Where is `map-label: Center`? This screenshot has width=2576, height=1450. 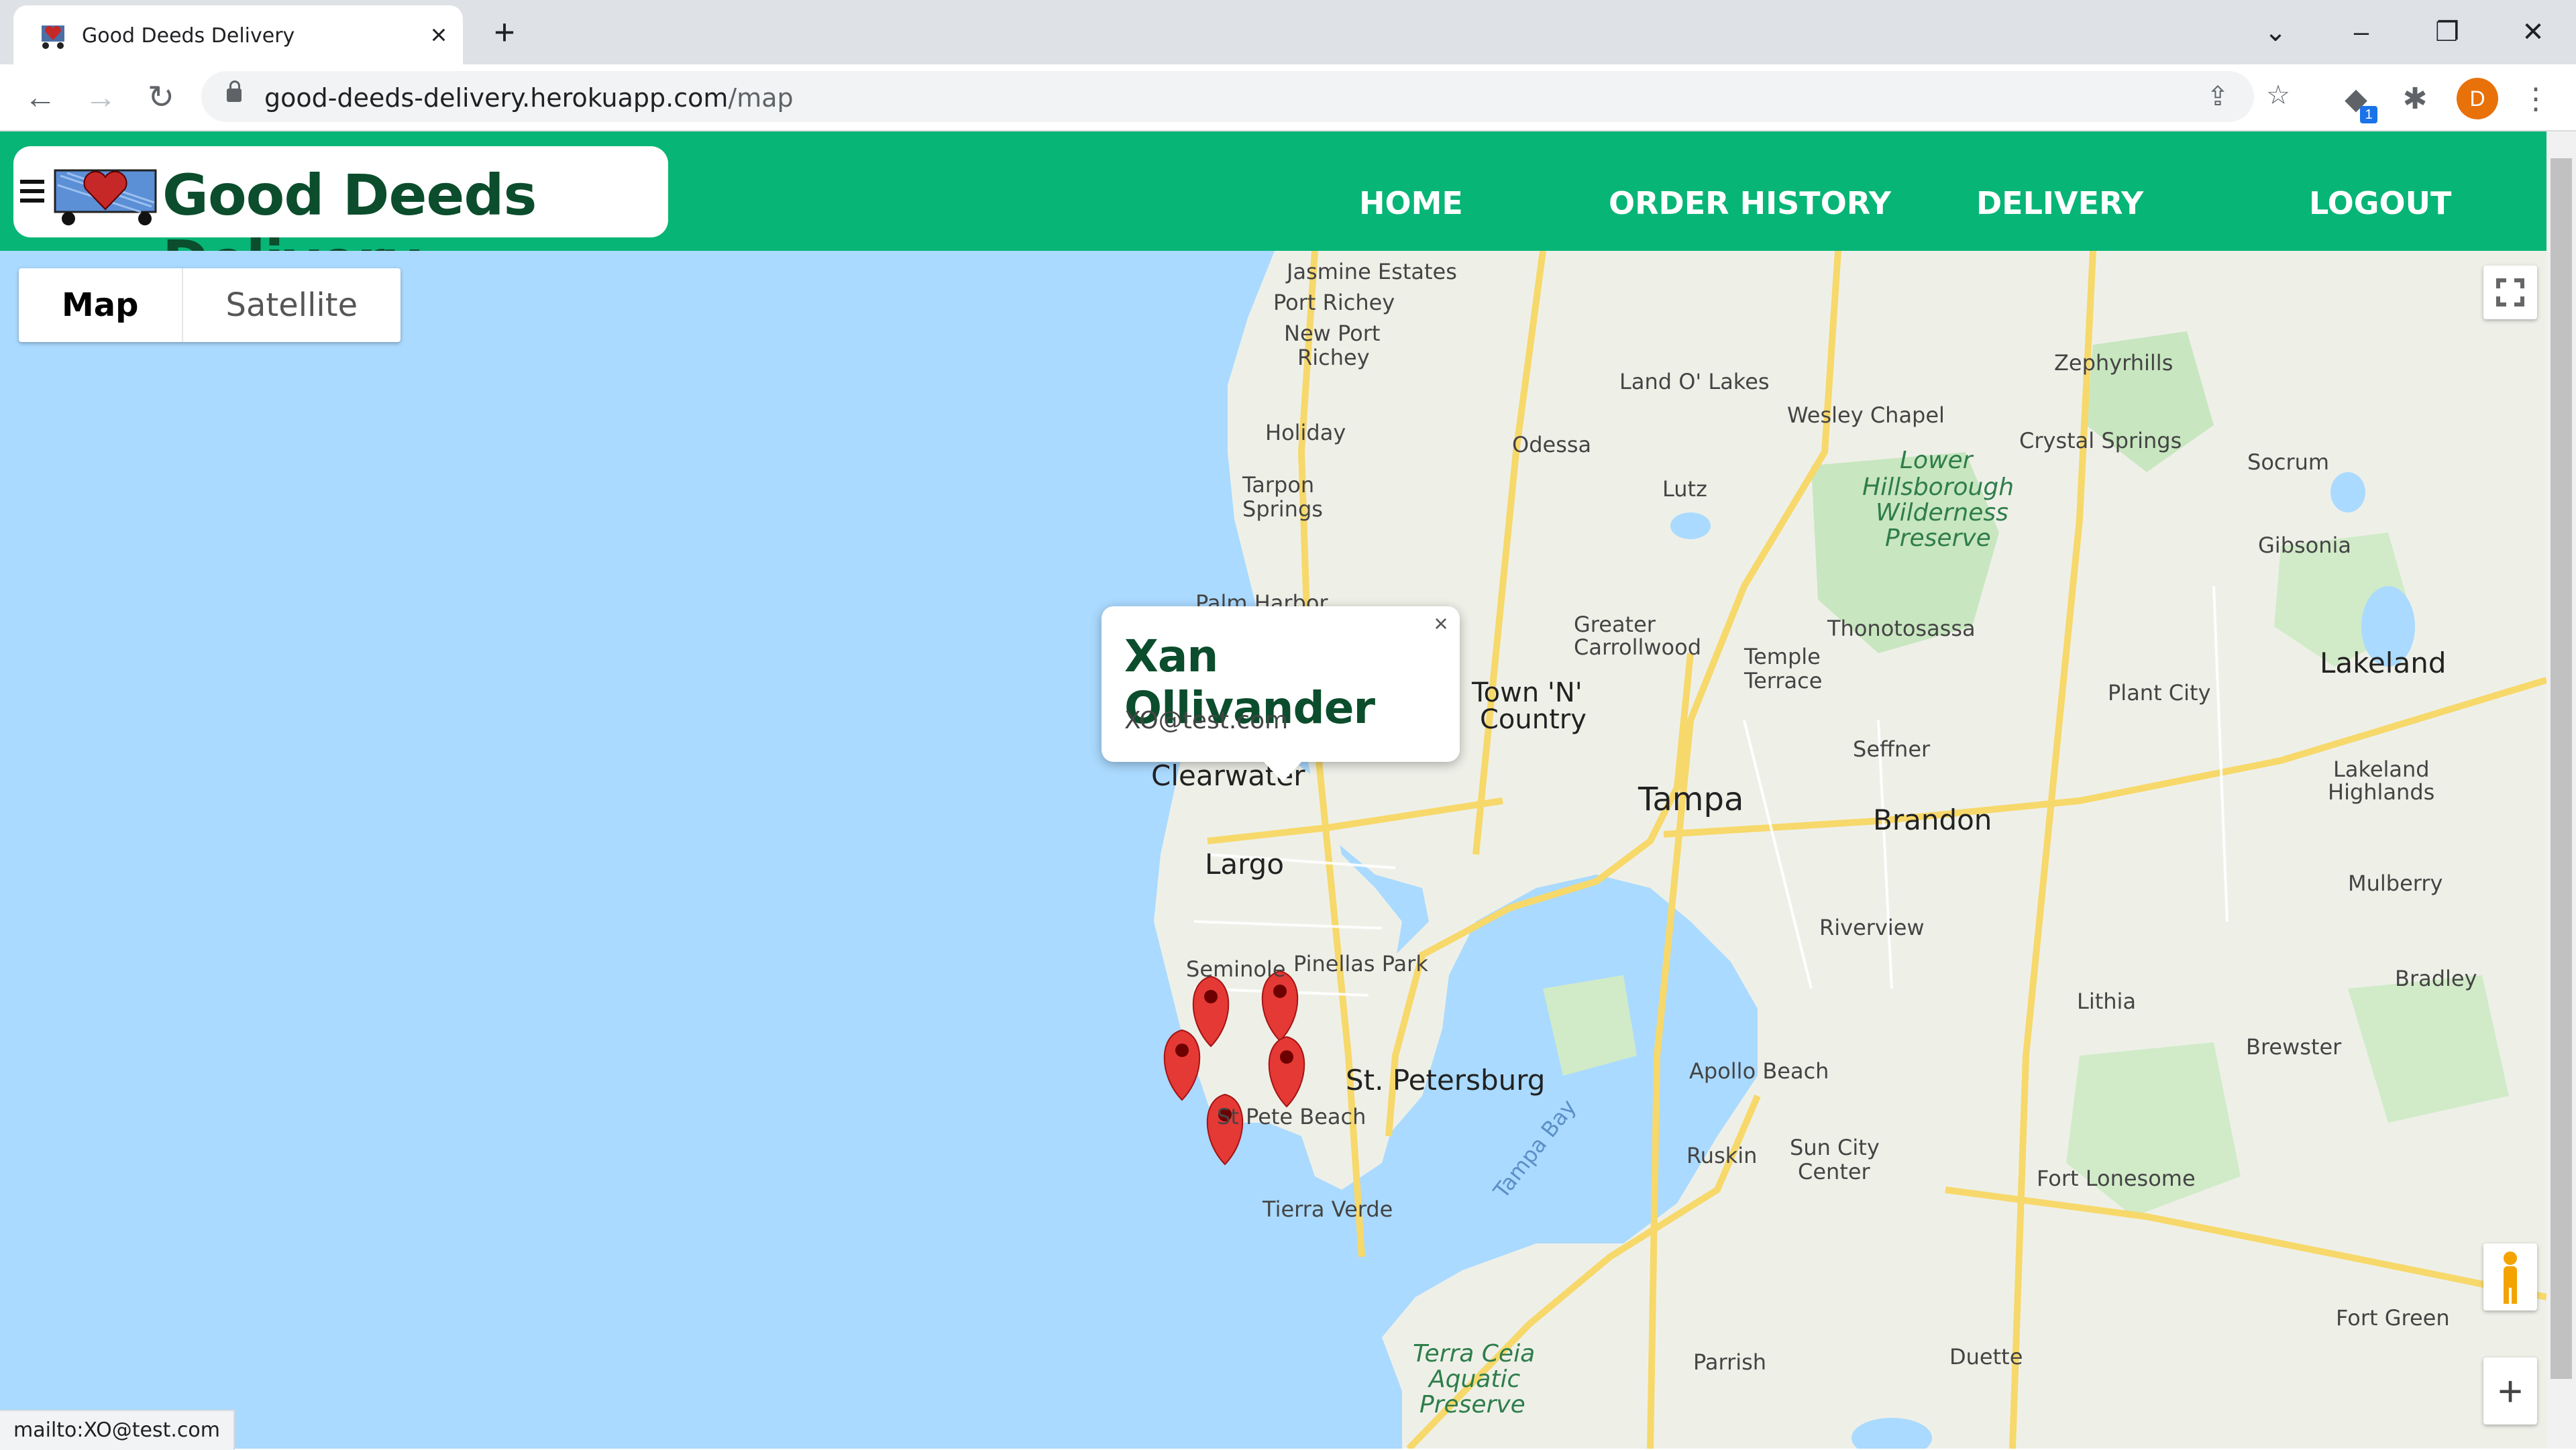
map-label: Center is located at coordinates (1834, 1171).